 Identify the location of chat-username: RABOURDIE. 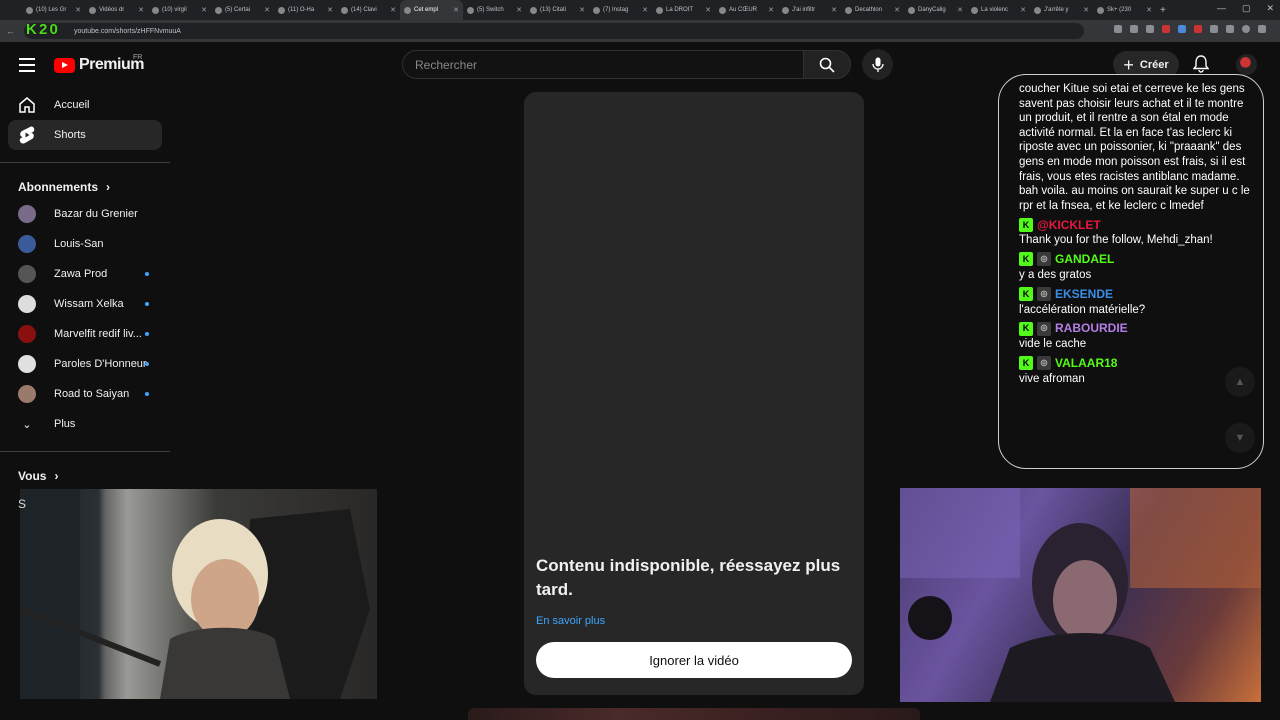
(1091, 328).